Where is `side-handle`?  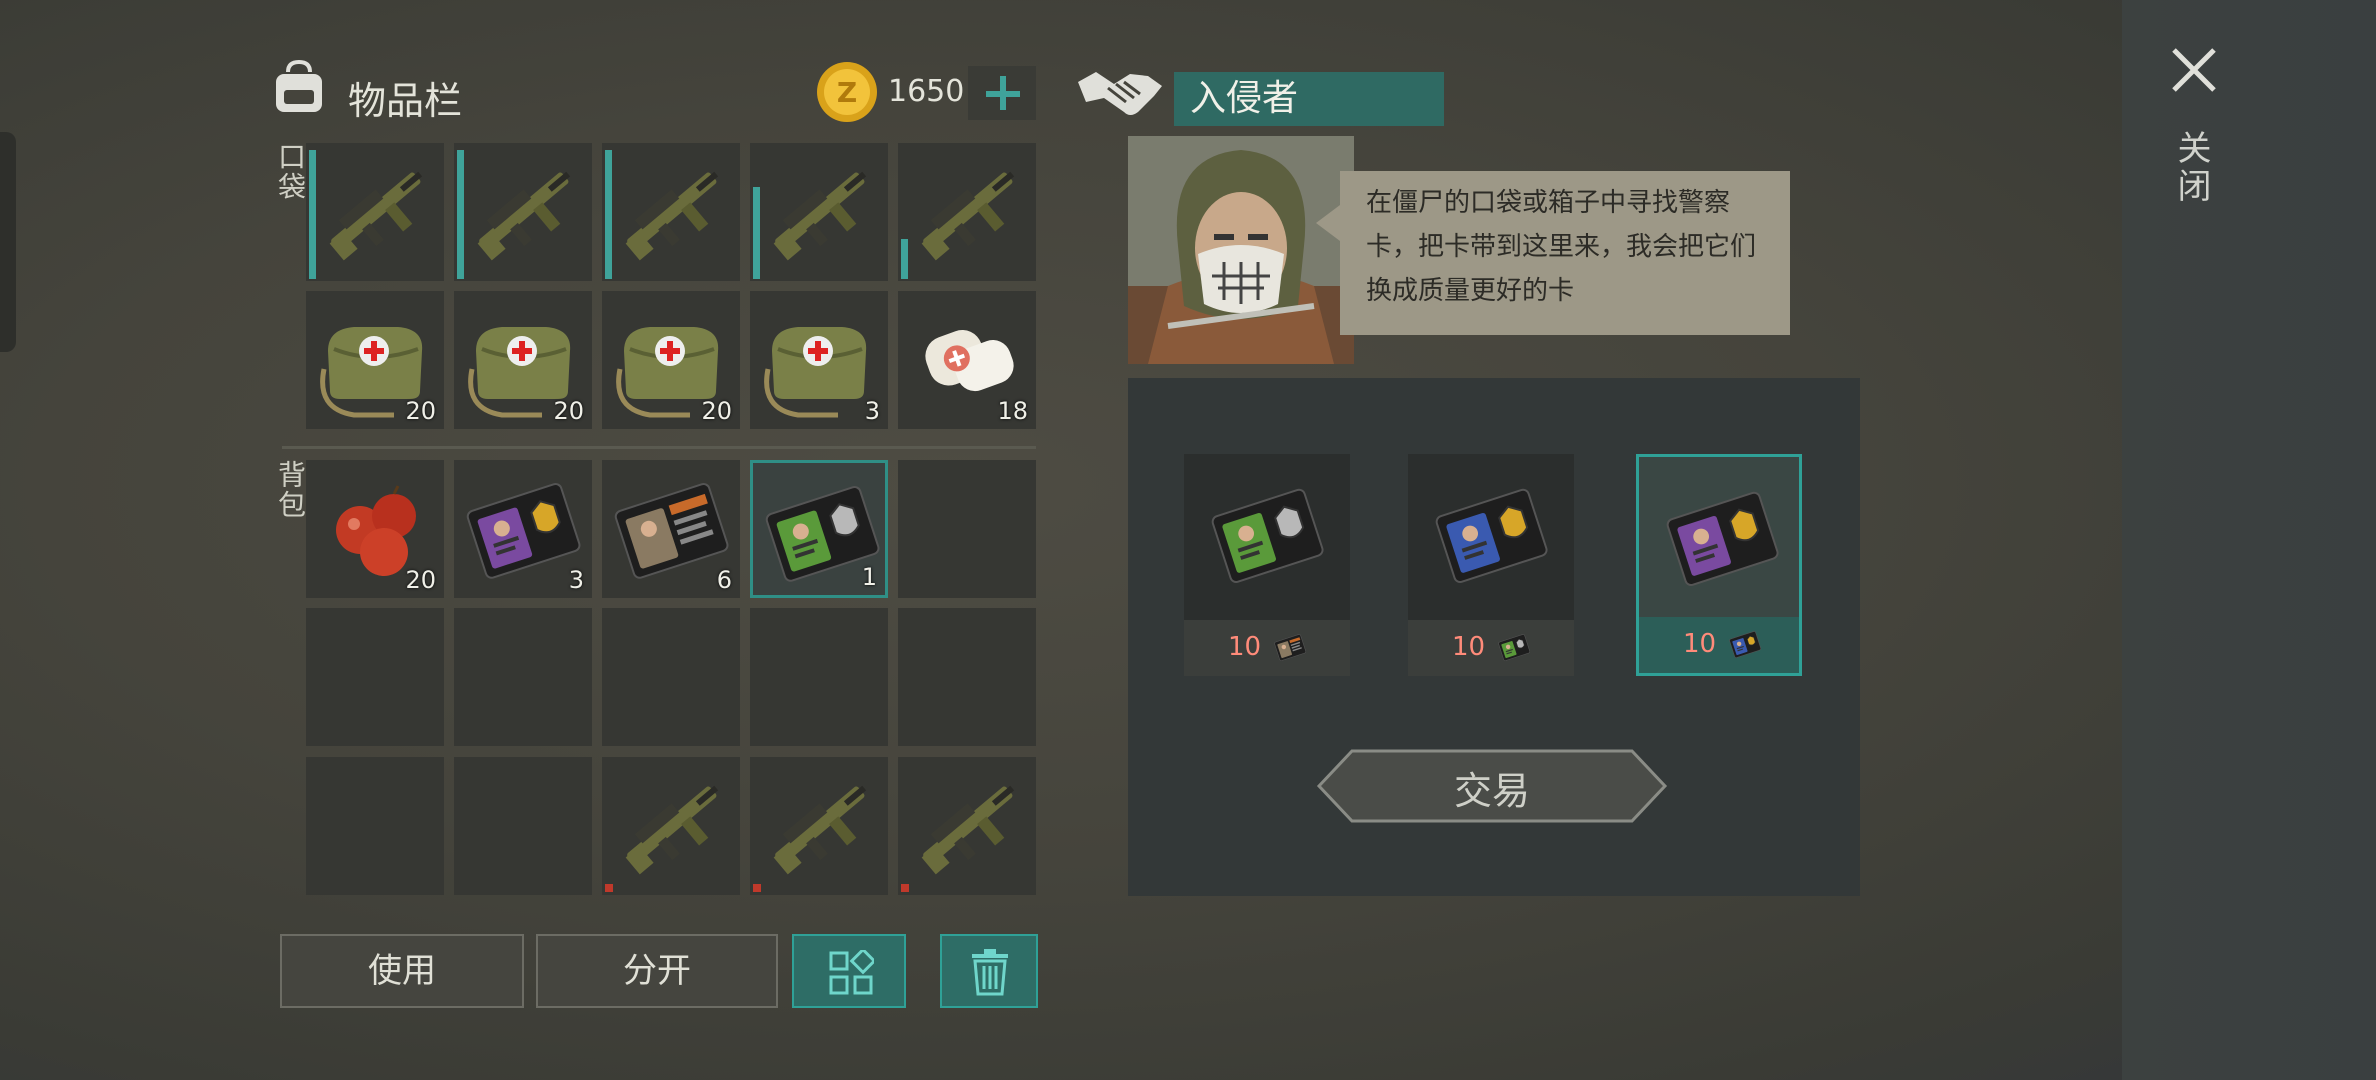 side-handle is located at coordinates (8, 242).